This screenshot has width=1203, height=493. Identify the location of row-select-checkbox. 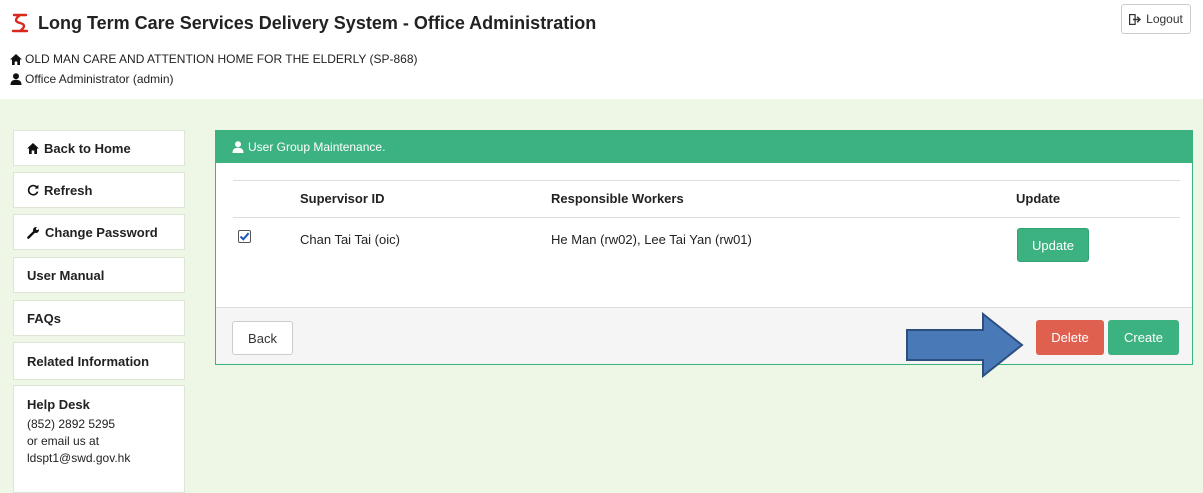
(244, 236).